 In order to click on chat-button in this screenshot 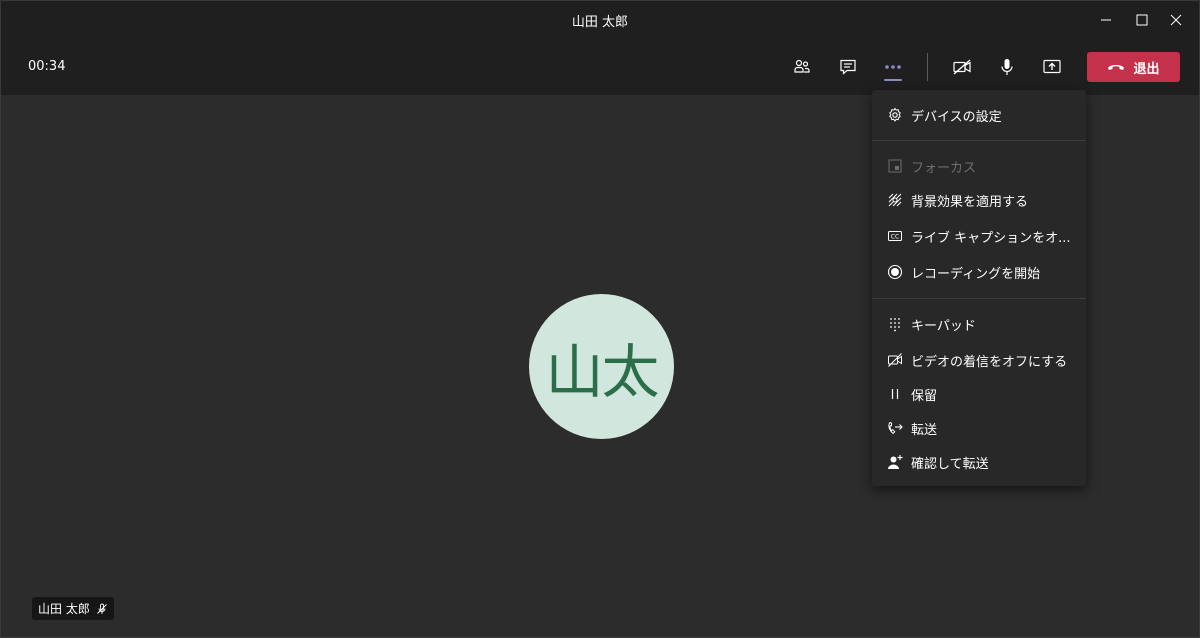, I will do `click(848, 67)`.